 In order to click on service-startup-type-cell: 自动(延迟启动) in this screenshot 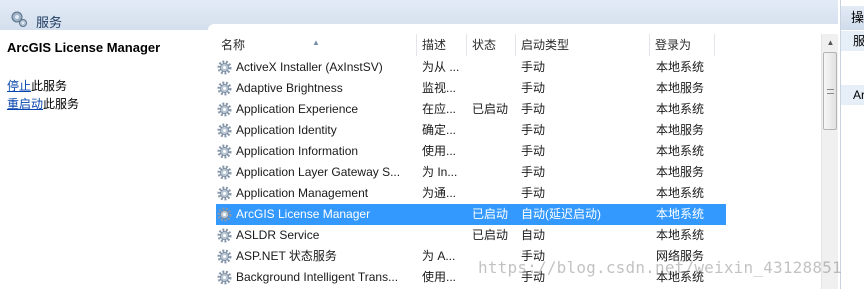, I will do `click(561, 214)`.